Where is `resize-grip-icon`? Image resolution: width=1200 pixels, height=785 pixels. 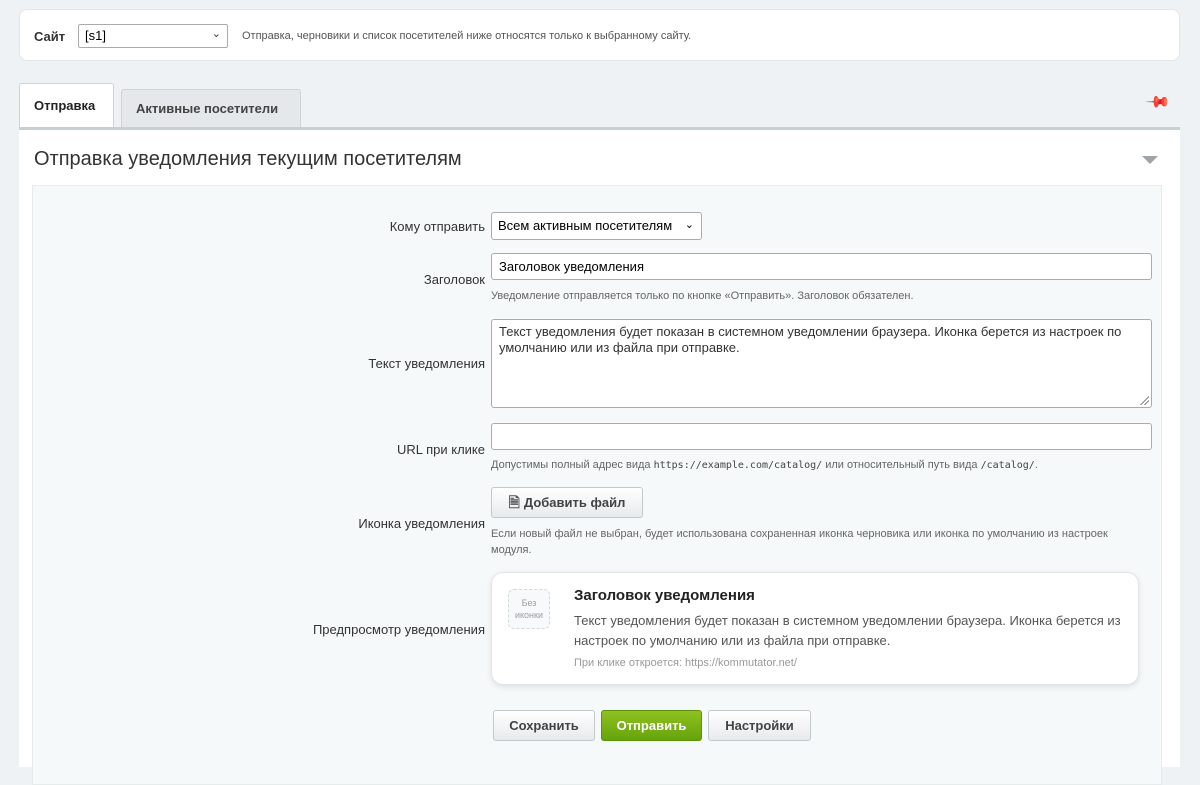 resize-grip-icon is located at coordinates (1144, 400).